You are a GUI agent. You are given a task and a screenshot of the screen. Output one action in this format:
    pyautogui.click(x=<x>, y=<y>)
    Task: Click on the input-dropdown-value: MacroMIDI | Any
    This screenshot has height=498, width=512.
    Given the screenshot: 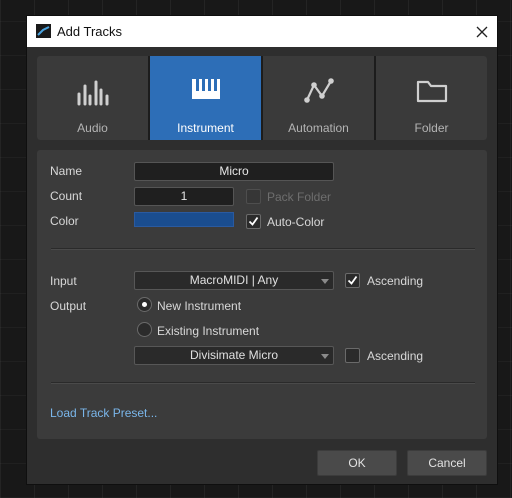 What is the action you would take?
    pyautogui.click(x=234, y=280)
    